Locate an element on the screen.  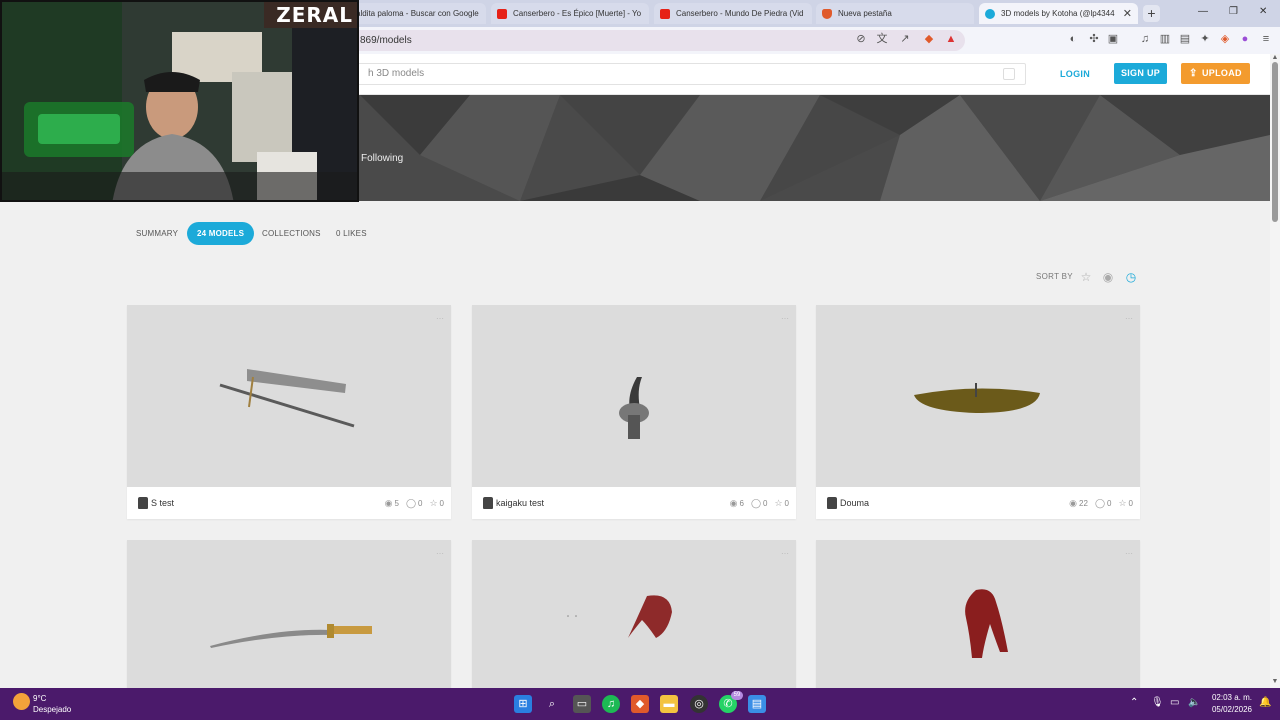
tab-title: aldita paloma - Buscar con Google is located at coordinates (417, 13).